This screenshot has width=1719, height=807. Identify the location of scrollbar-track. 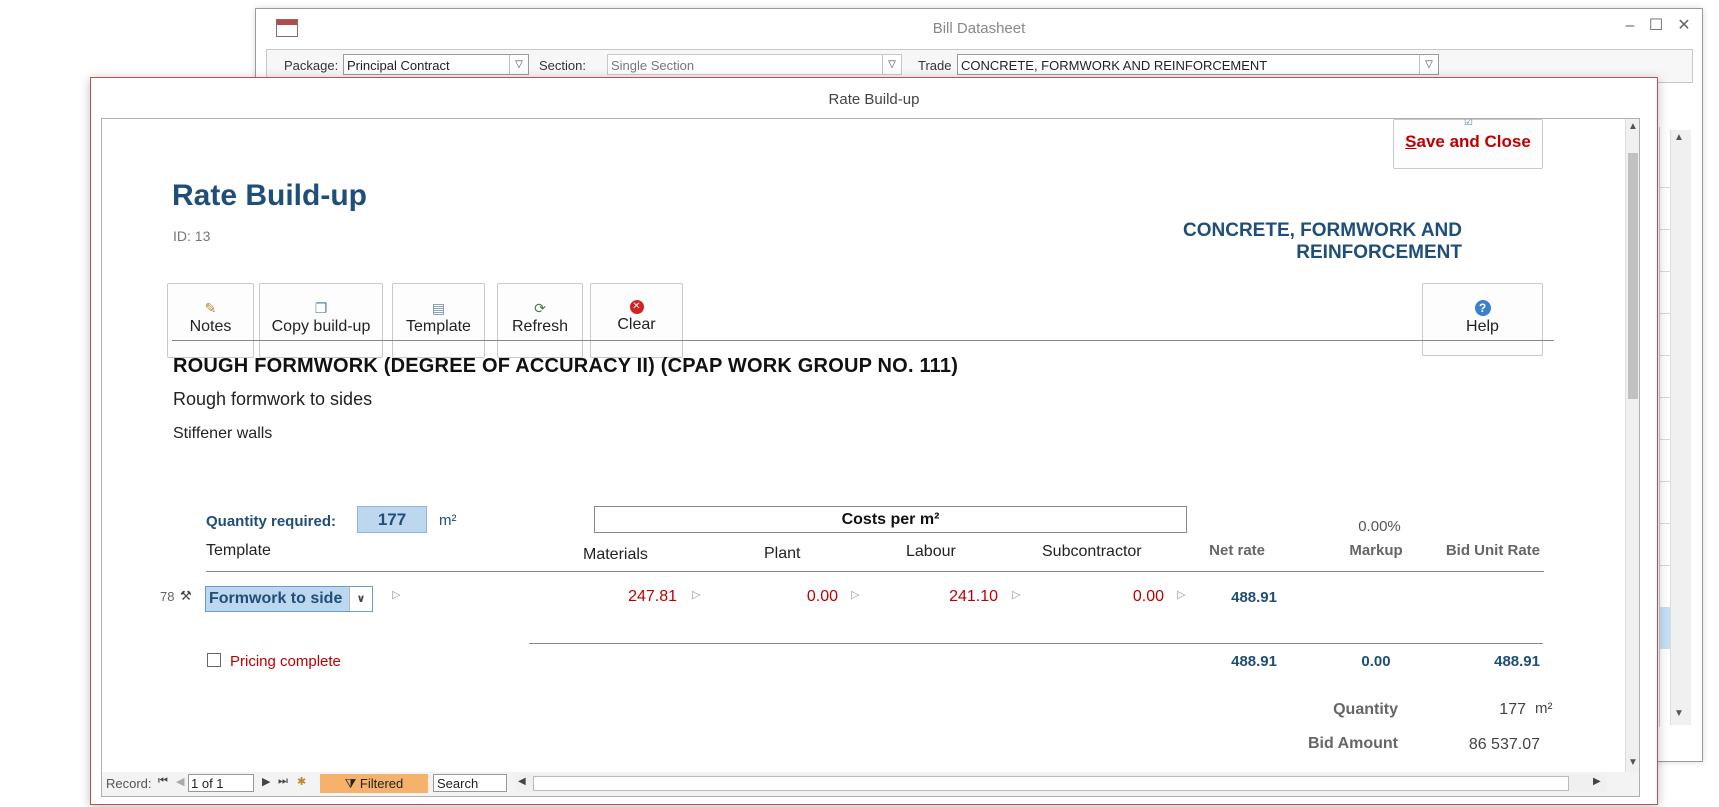
(1051, 783).